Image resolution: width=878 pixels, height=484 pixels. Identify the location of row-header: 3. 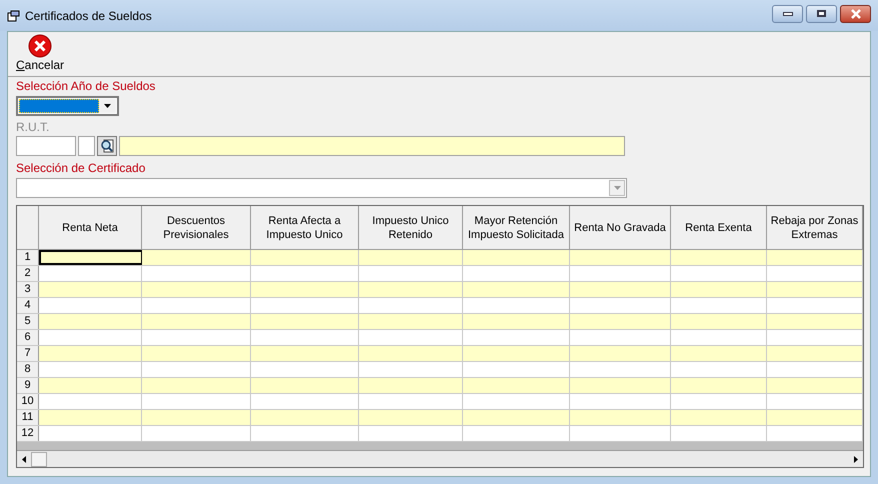
(28, 289).